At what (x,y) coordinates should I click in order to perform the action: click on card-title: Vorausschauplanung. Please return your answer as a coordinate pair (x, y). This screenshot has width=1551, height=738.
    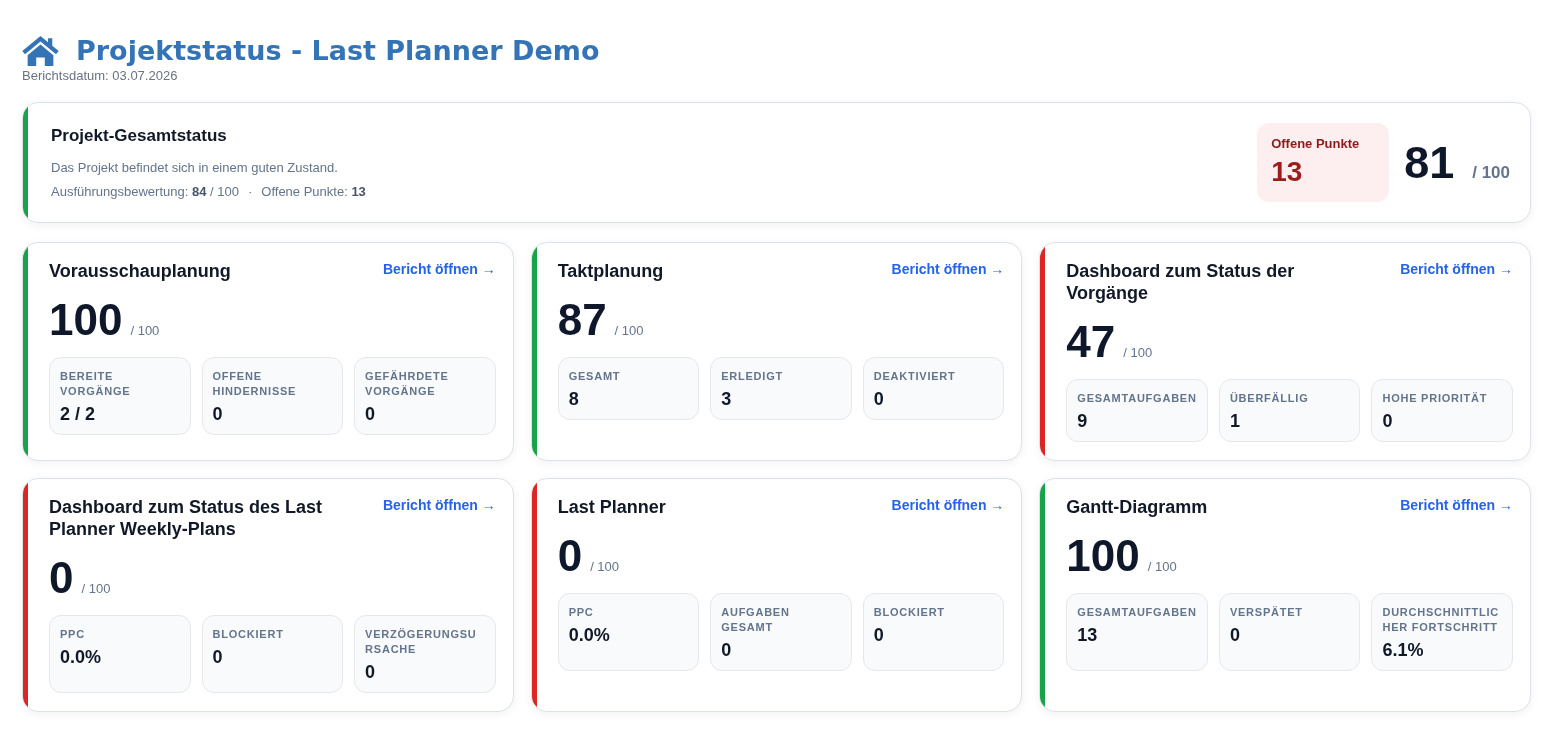
    Looking at the image, I should click on (140, 271).